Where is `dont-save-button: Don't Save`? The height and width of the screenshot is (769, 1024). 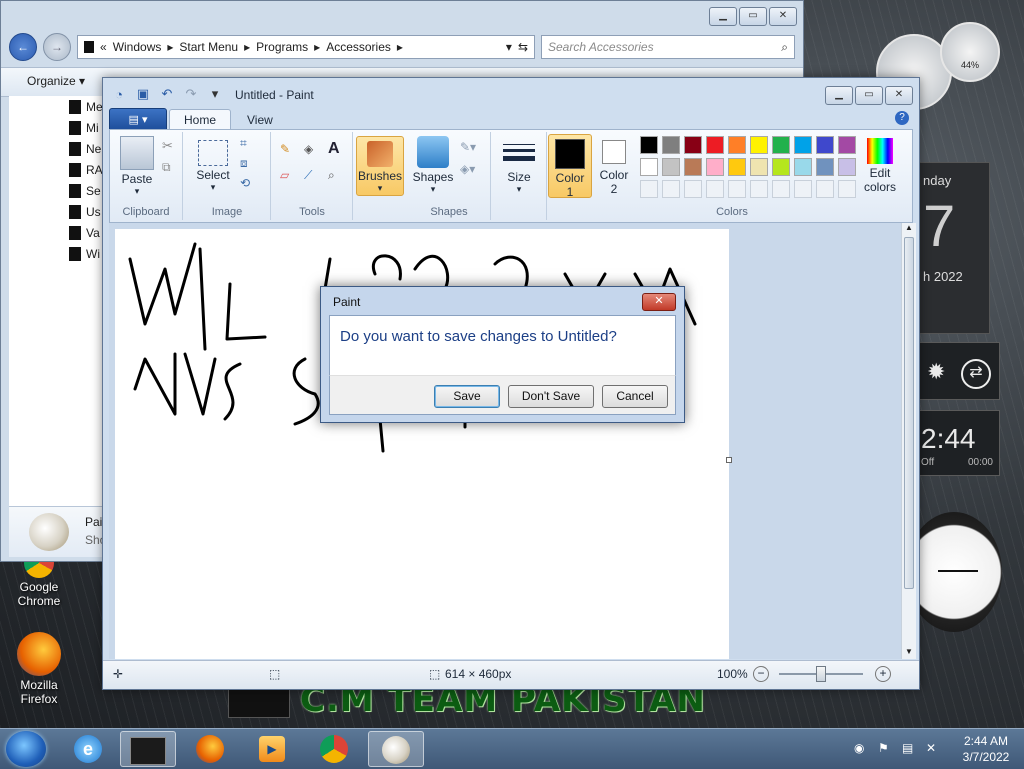
dont-save-button: Don't Save is located at coordinates (551, 396).